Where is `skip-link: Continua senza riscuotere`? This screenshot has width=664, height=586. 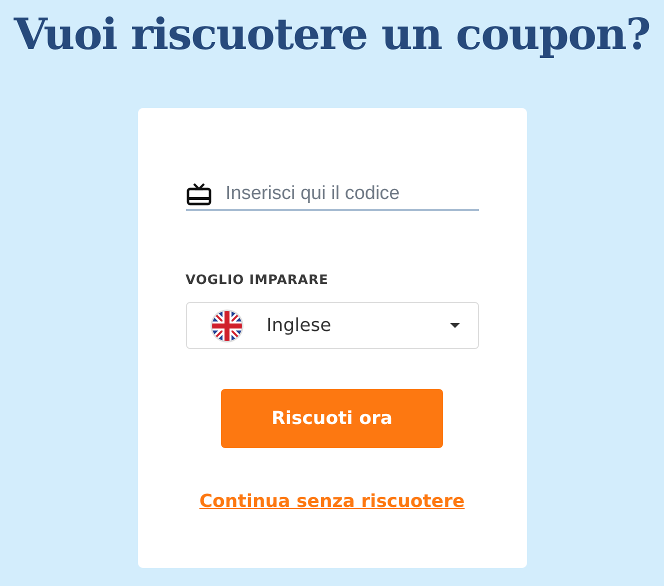 skip-link: Continua senza riscuotere is located at coordinates (332, 501).